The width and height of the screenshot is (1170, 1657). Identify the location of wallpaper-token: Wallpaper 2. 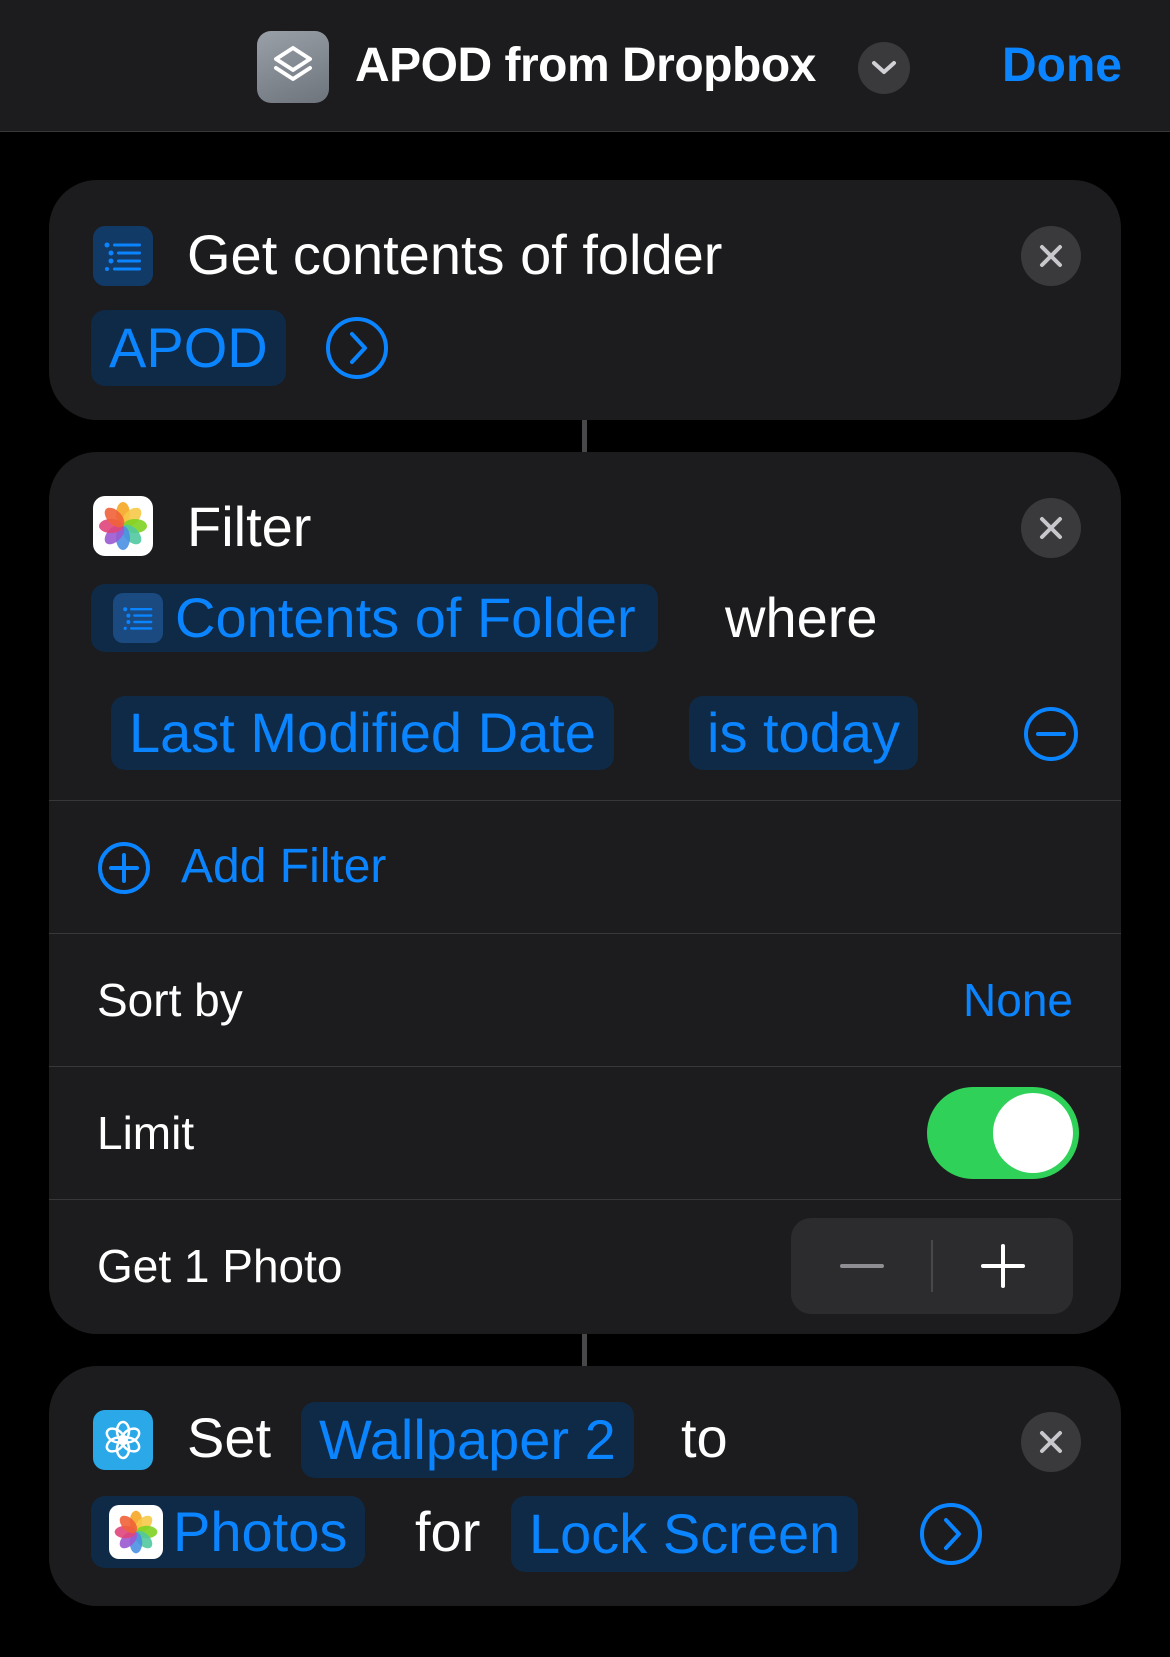
(467, 1440).